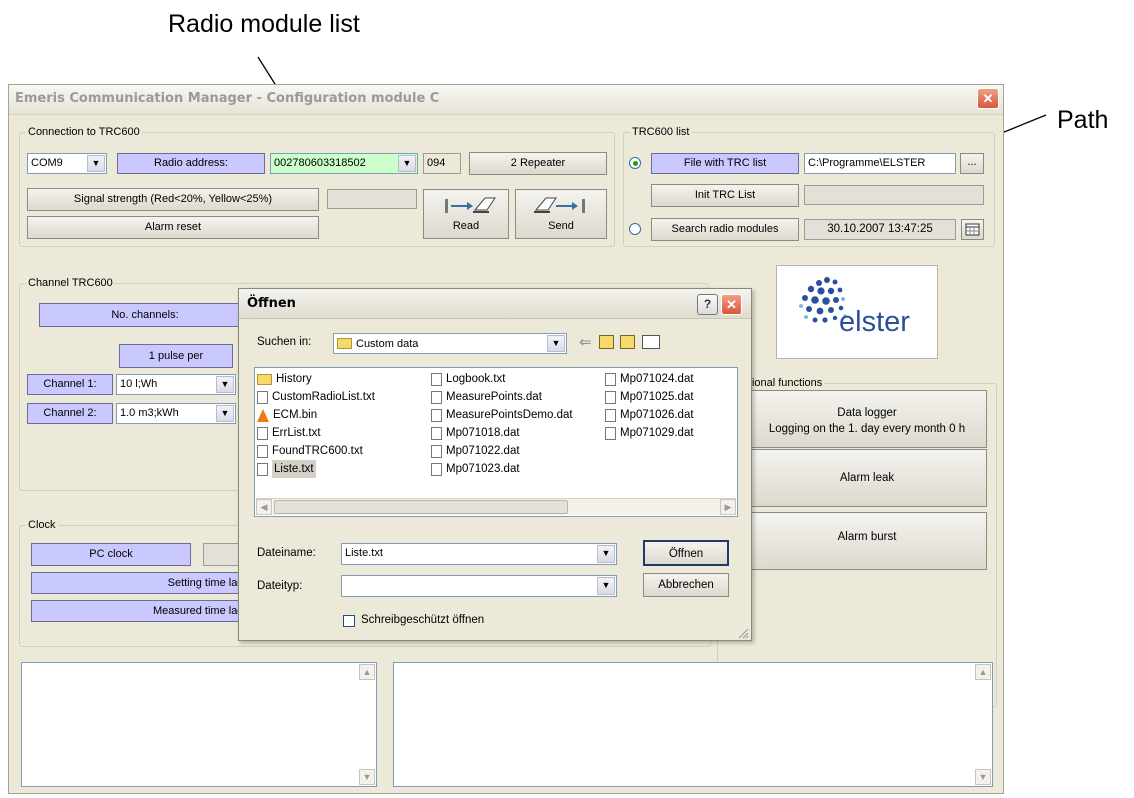  What do you see at coordinates (294, 469) in the screenshot?
I see `file-item-label: Liste.txt` at bounding box center [294, 469].